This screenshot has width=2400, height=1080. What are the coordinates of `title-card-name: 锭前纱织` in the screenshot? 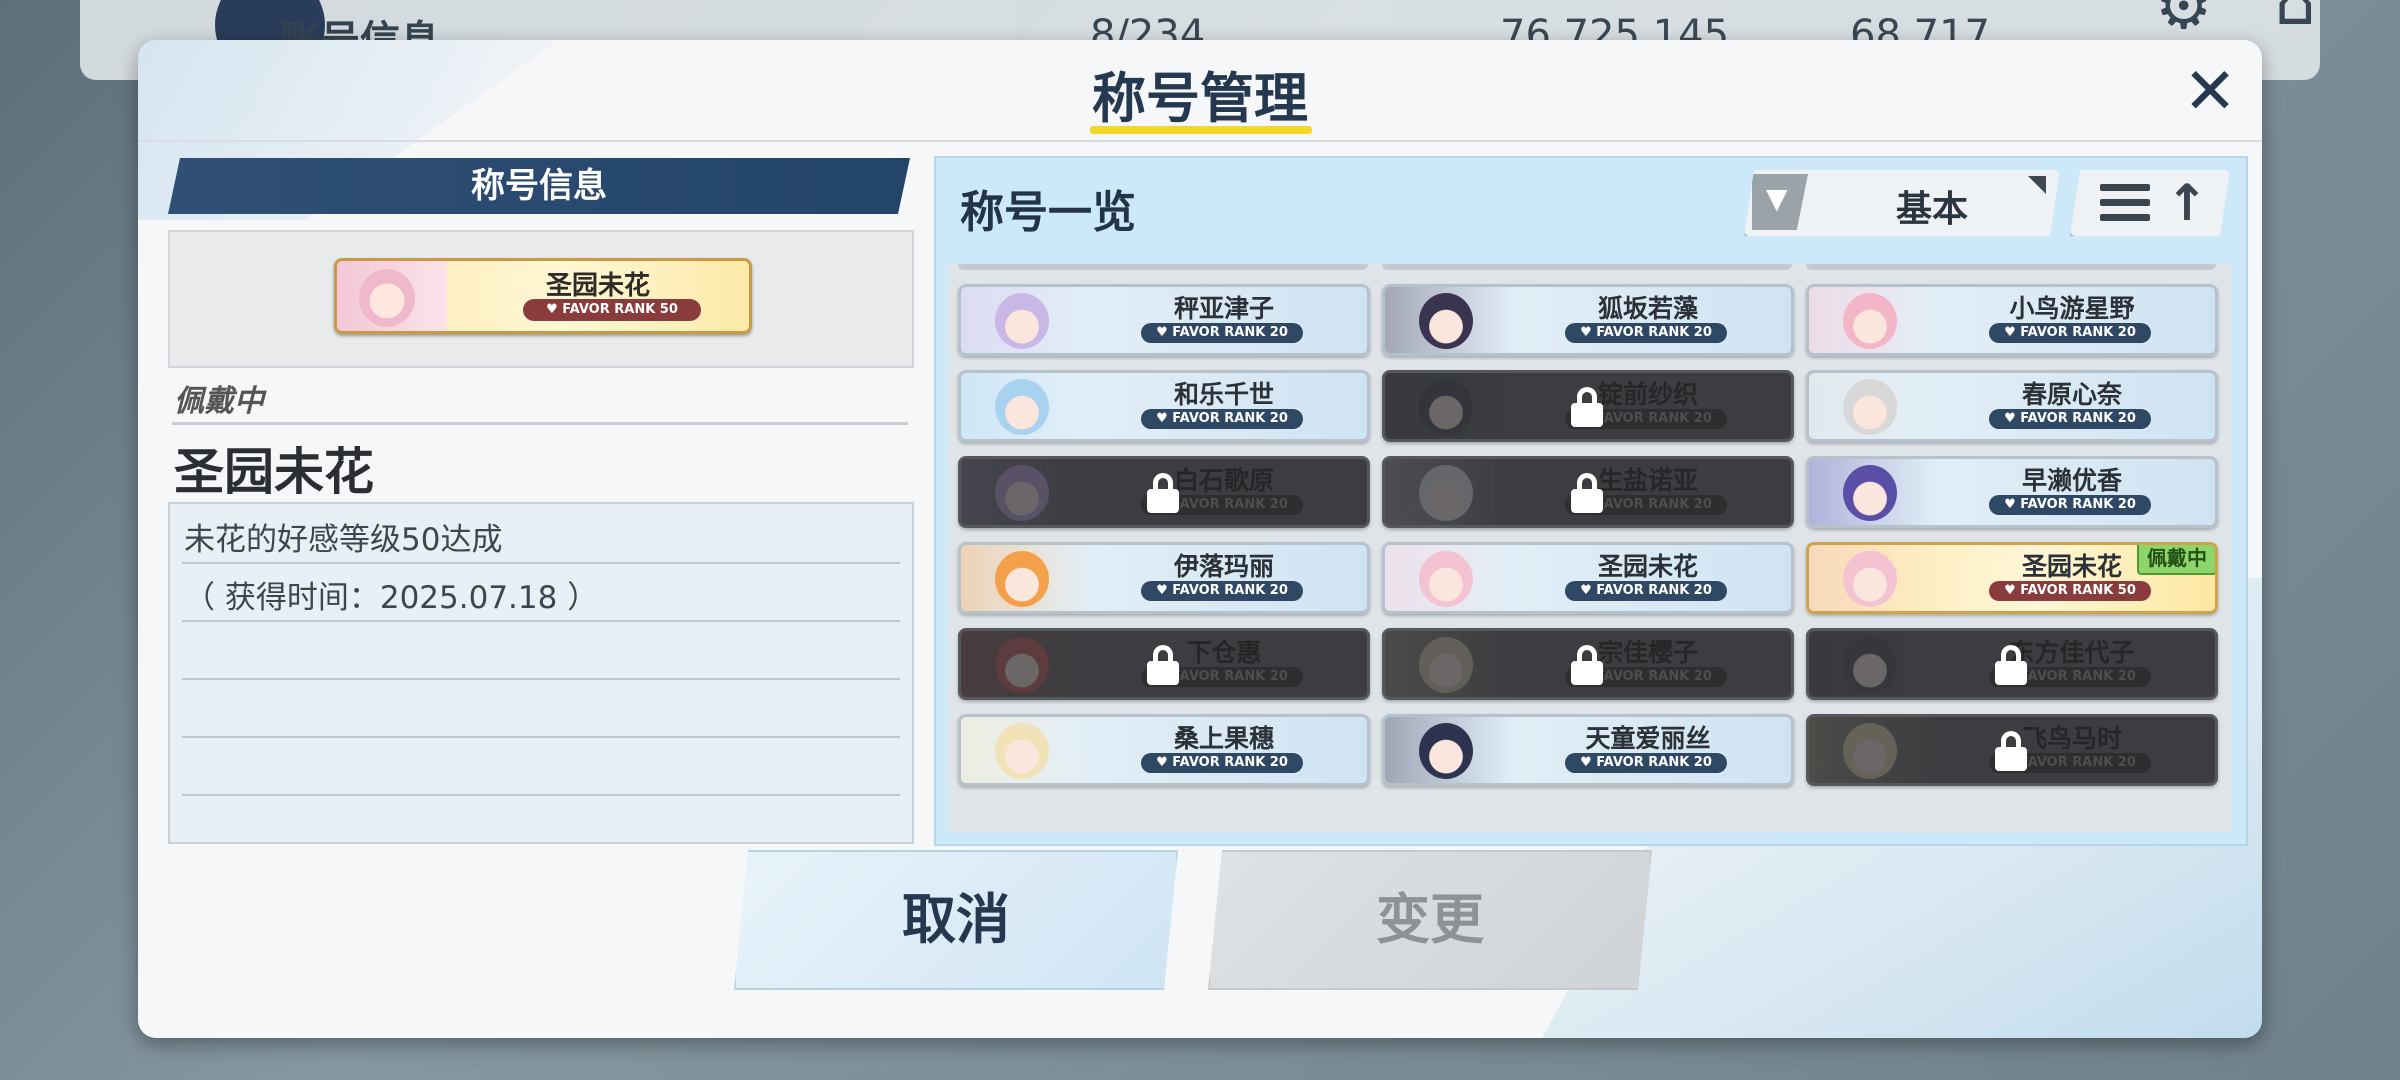 It's located at (1647, 394).